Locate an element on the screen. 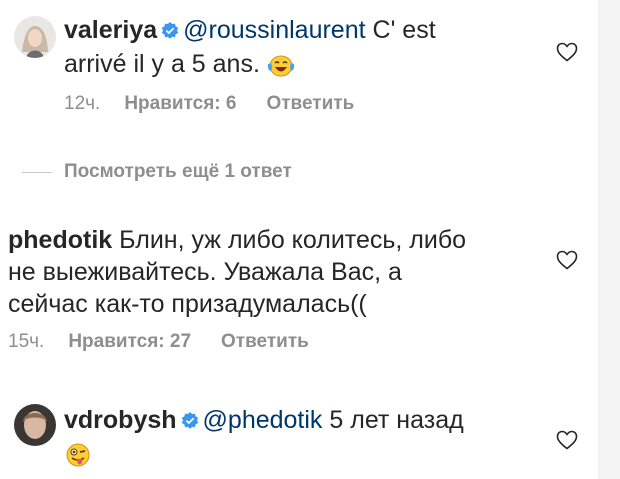 This screenshot has width=620, height=479. comment-text: arrivé il y a 5 ans. is located at coordinates (162, 64).